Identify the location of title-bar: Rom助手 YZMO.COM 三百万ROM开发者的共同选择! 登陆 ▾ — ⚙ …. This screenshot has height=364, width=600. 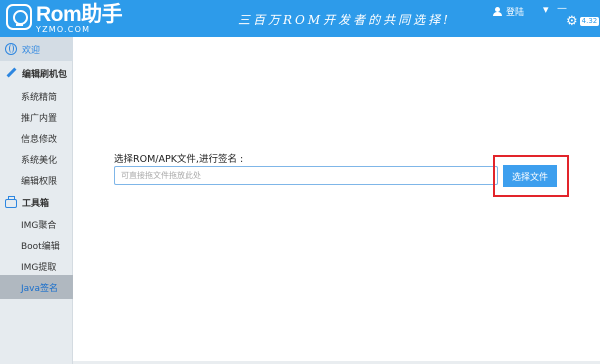
(300, 18).